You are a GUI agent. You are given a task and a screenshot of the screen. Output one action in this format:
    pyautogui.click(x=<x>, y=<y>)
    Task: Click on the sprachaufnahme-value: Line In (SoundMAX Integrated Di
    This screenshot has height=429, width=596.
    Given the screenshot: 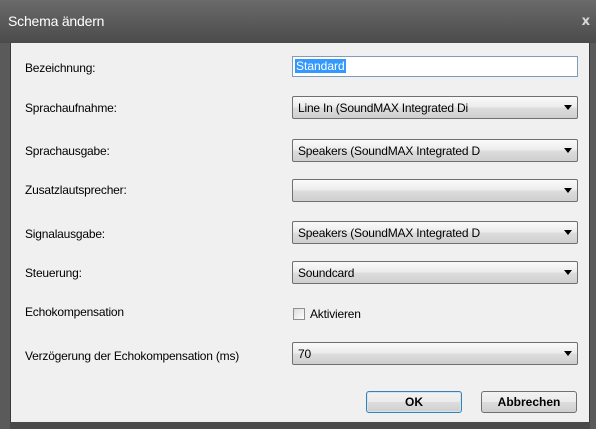 What is the action you would take?
    pyautogui.click(x=383, y=108)
    